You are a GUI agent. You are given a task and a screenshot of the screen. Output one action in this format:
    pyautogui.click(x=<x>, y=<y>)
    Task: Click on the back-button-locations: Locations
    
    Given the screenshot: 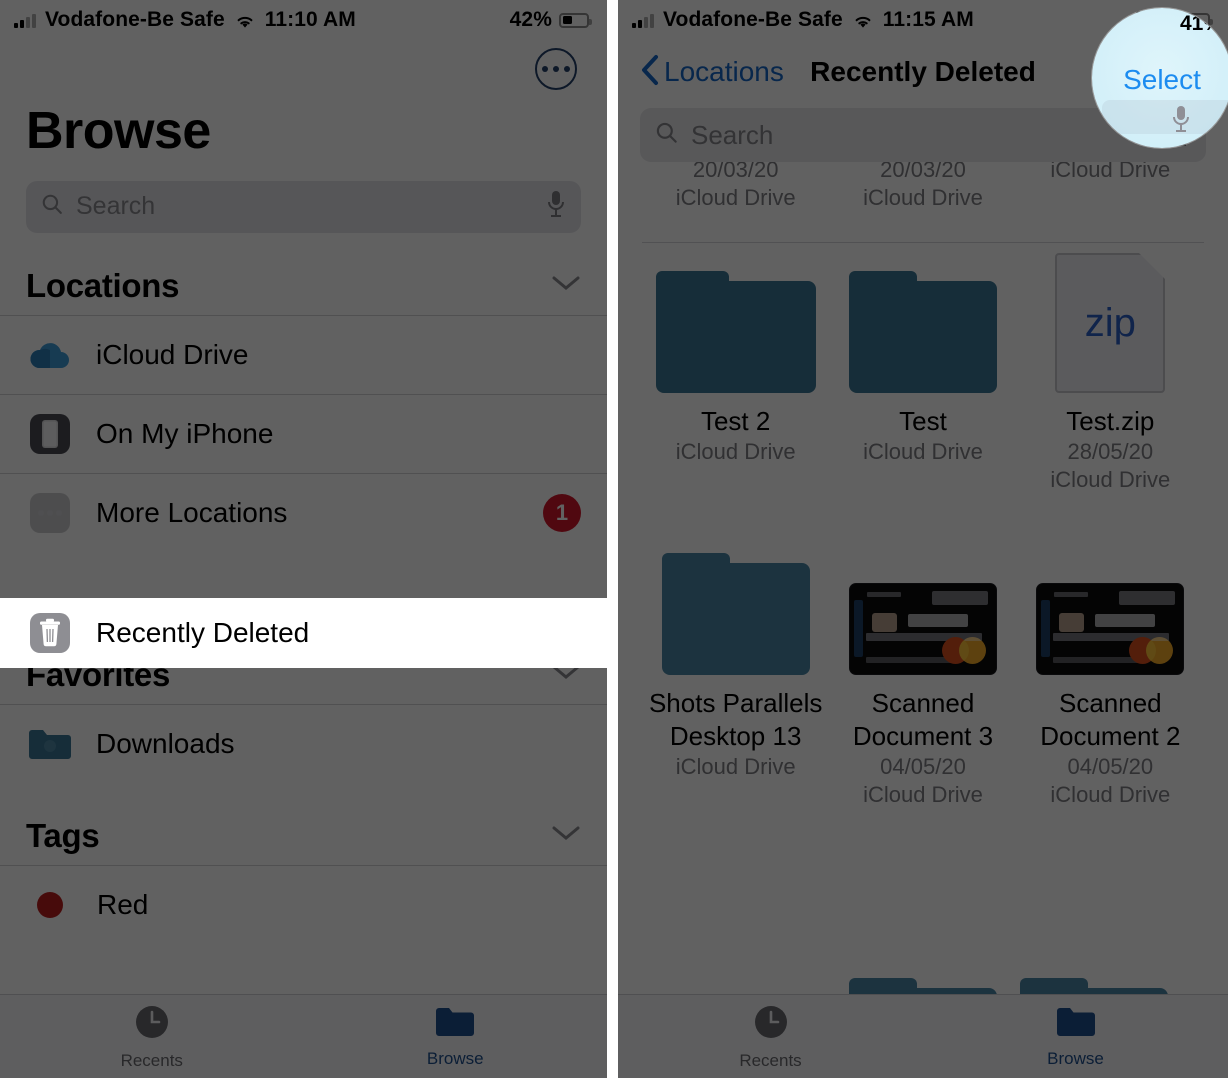 What is the action you would take?
    pyautogui.click(x=712, y=72)
    